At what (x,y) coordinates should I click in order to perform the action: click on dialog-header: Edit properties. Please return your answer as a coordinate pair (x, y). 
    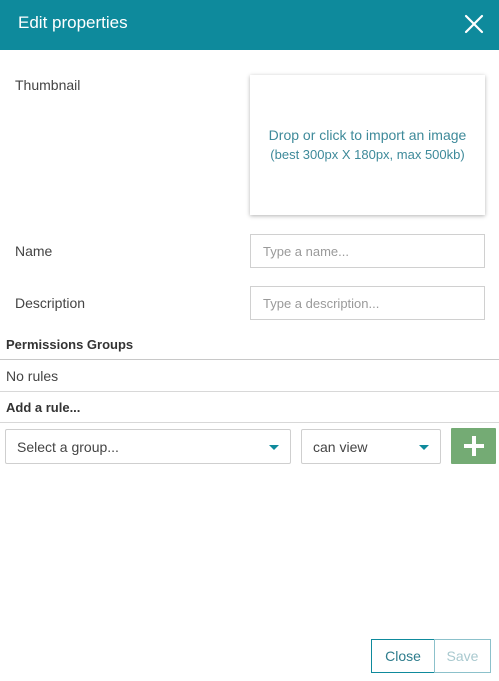
    Looking at the image, I should click on (249, 25).